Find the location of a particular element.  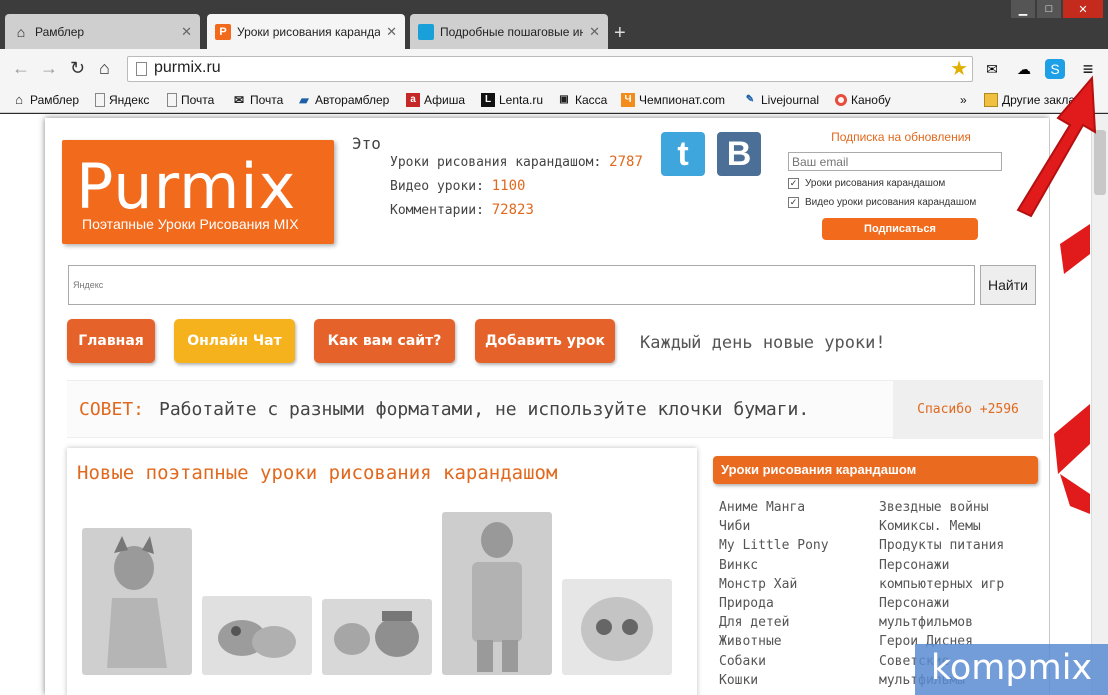

category-link: Животные is located at coordinates (774, 641).